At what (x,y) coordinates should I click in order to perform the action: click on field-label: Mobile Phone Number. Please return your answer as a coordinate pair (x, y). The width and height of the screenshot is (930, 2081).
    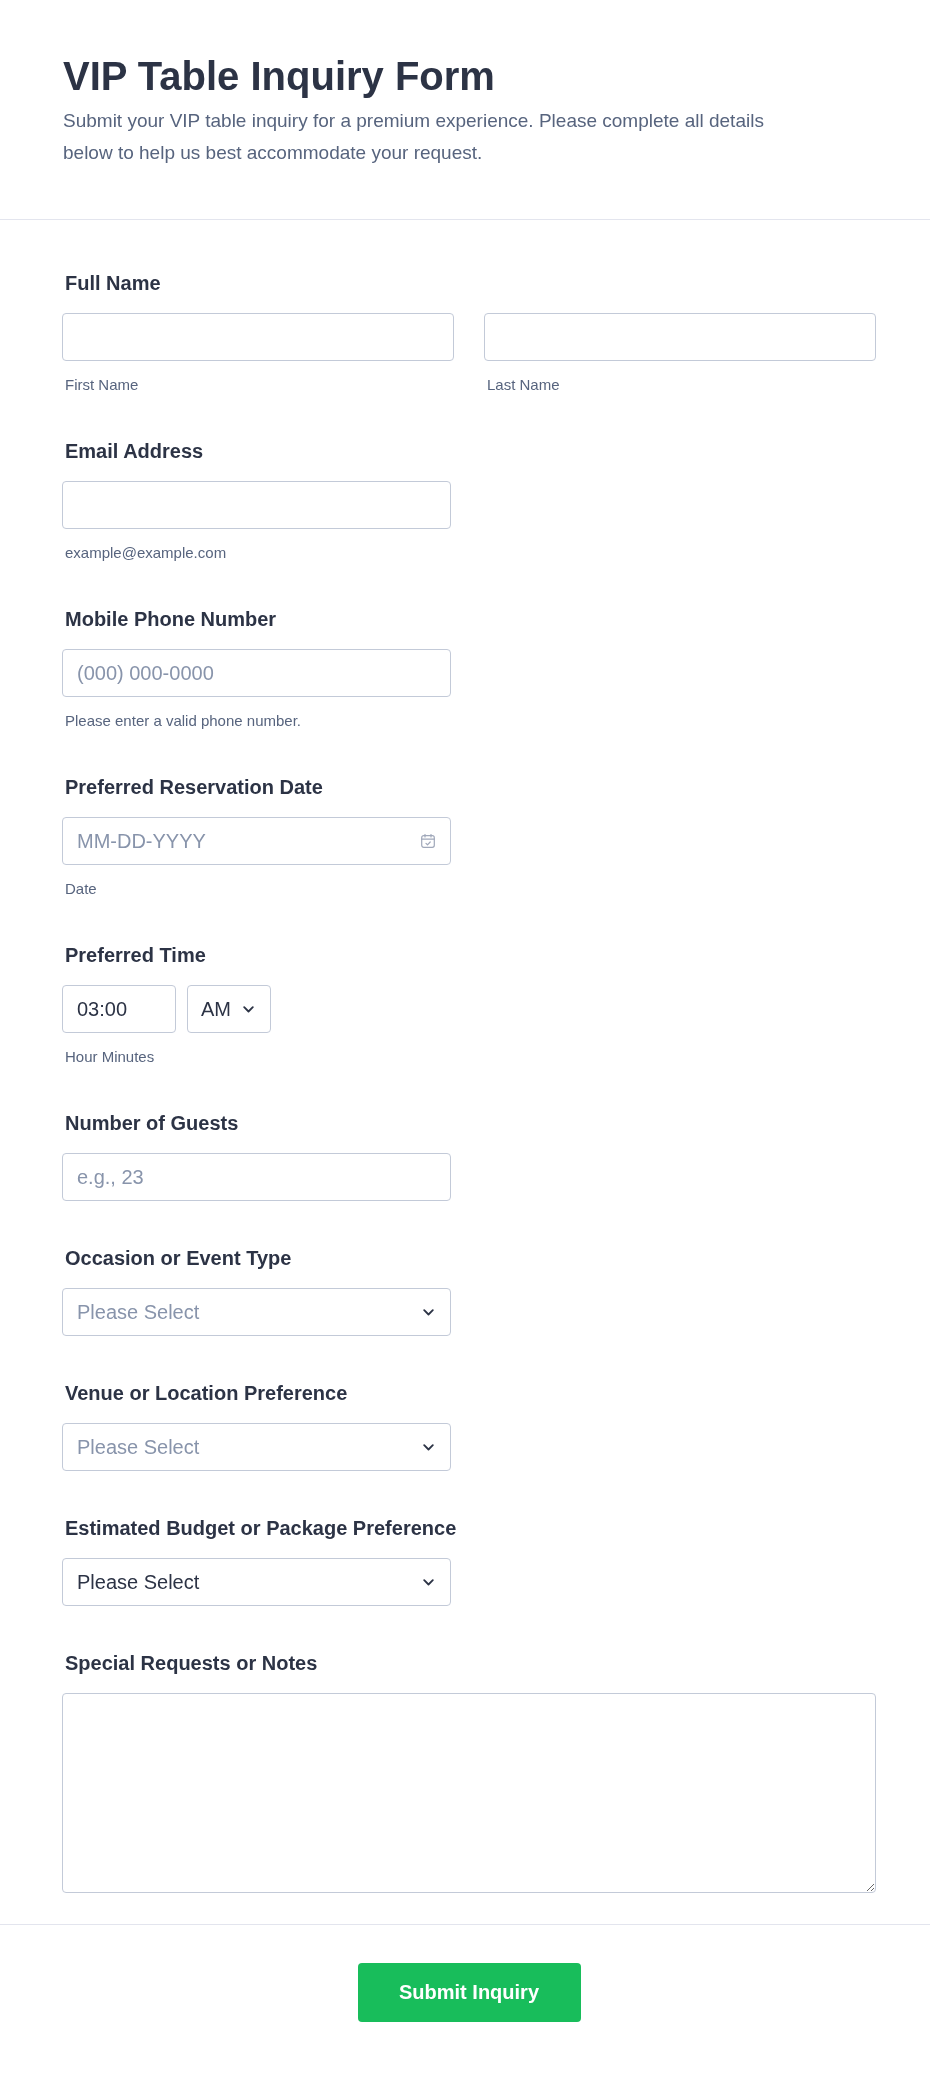
    Looking at the image, I should click on (171, 619).